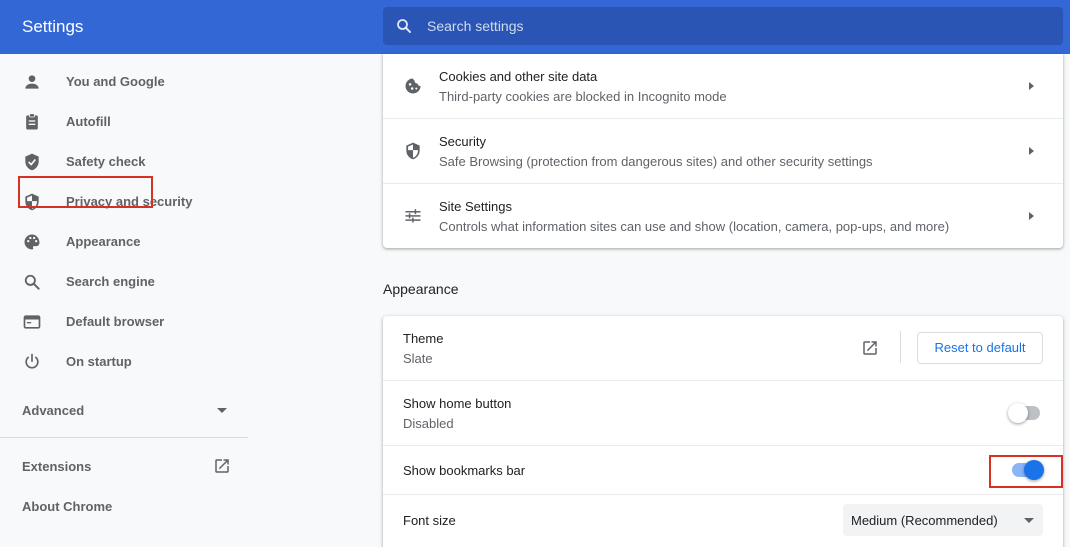 The width and height of the screenshot is (1070, 547). What do you see at coordinates (413, 151) in the screenshot?
I see `shield-half-icon` at bounding box center [413, 151].